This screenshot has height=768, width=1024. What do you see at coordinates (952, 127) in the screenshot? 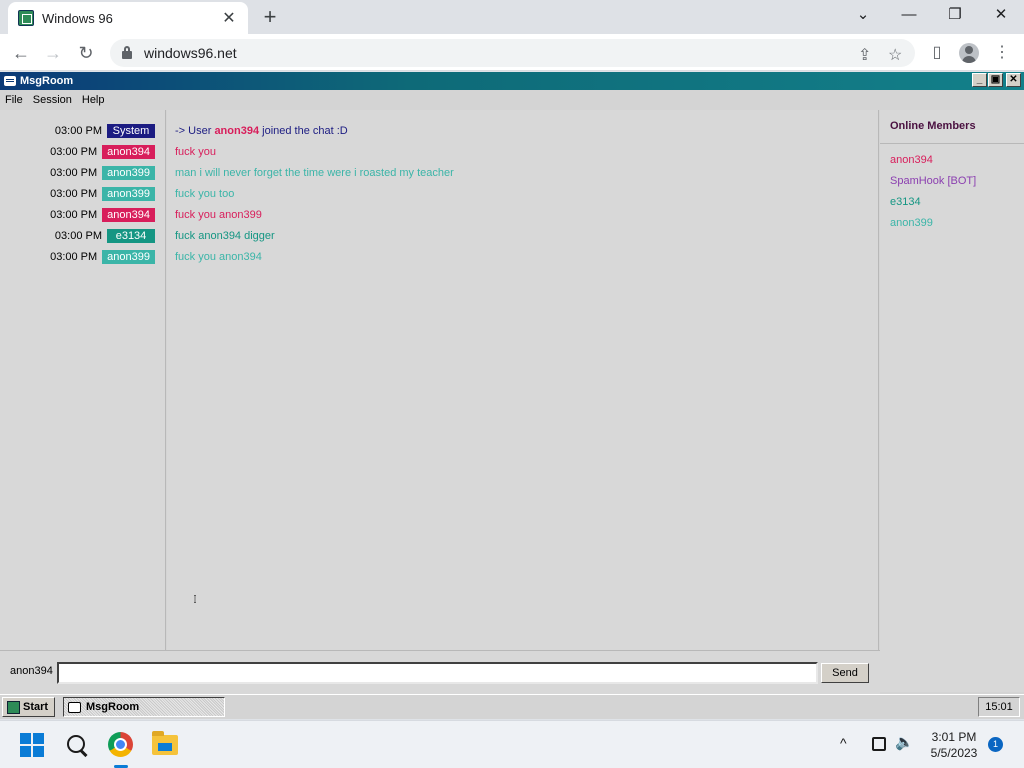
I see `online-members-header: Online Members` at bounding box center [952, 127].